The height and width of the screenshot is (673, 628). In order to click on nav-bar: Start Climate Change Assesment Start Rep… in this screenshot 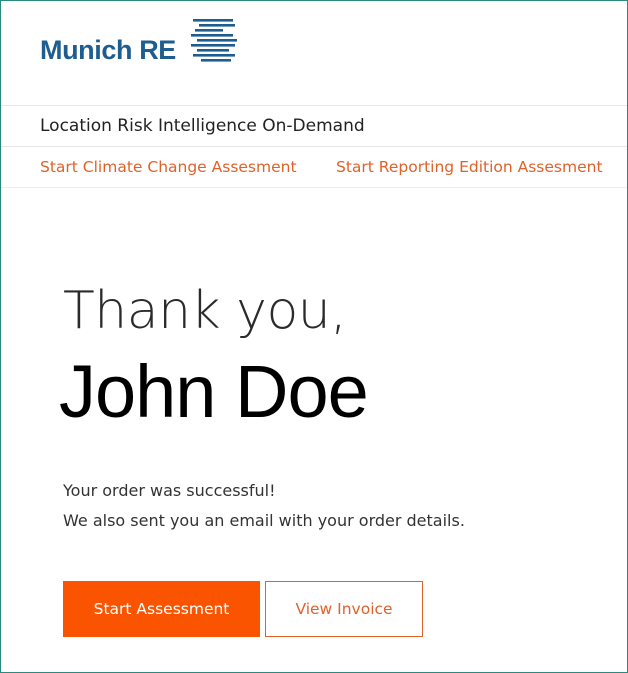, I will do `click(314, 167)`.